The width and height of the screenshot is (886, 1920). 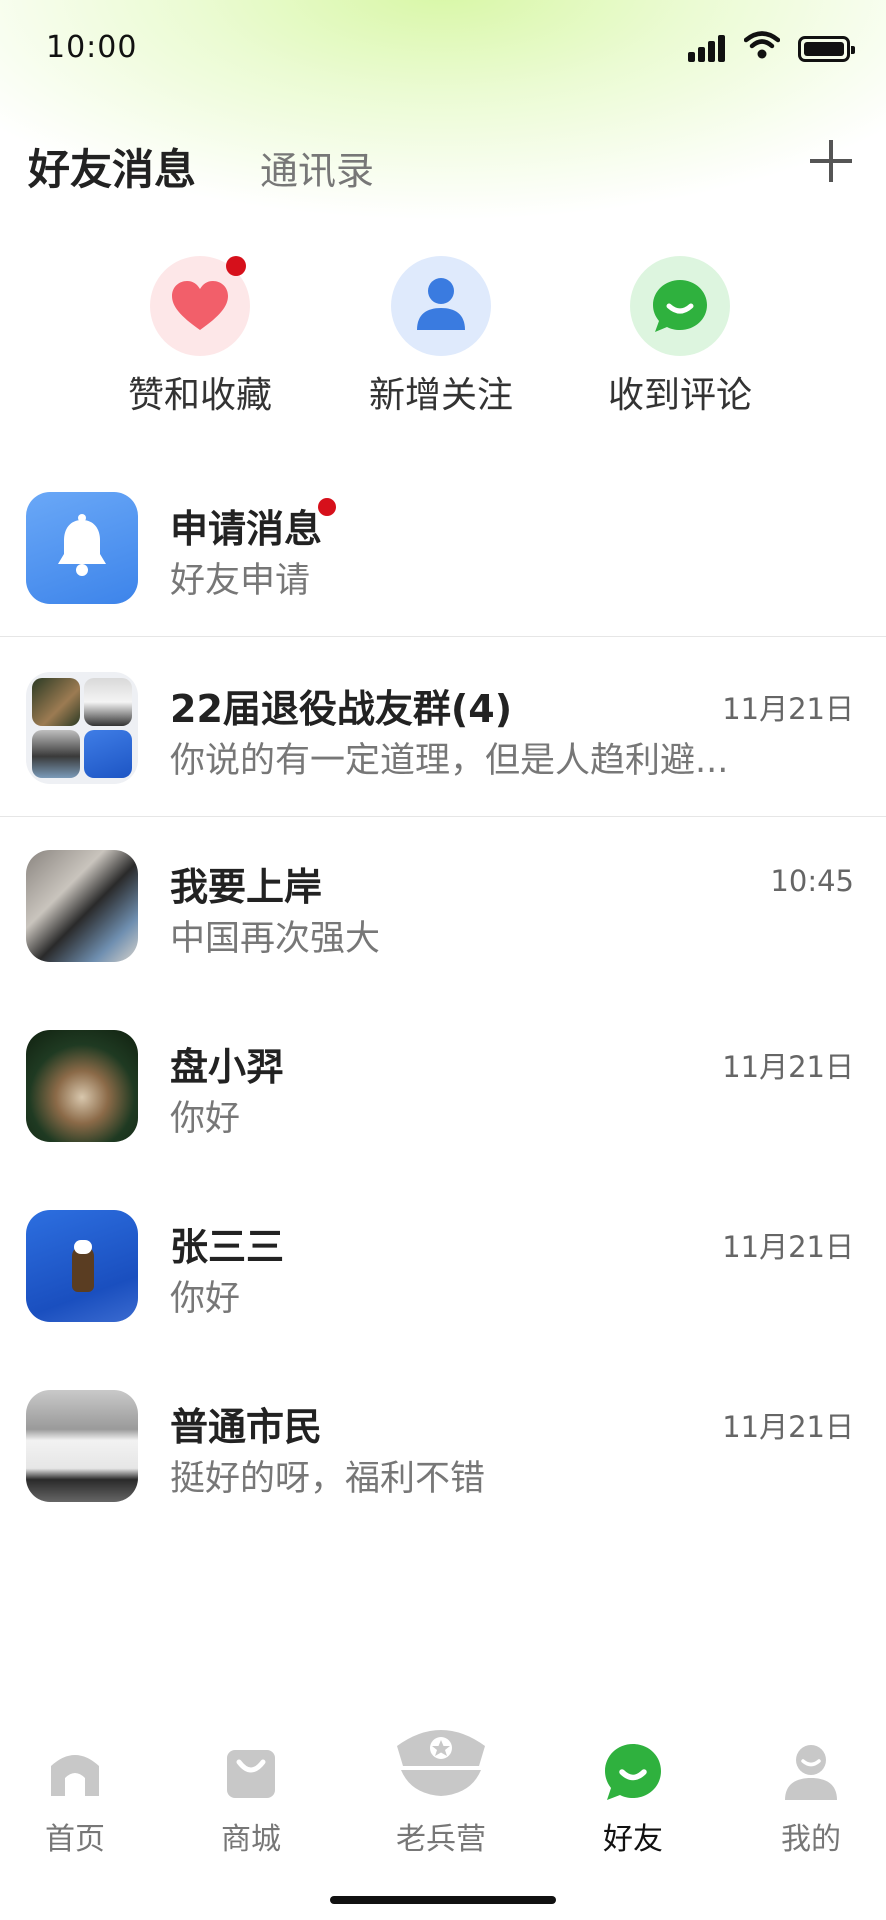 What do you see at coordinates (82, 548) in the screenshot?
I see `bell-icon` at bounding box center [82, 548].